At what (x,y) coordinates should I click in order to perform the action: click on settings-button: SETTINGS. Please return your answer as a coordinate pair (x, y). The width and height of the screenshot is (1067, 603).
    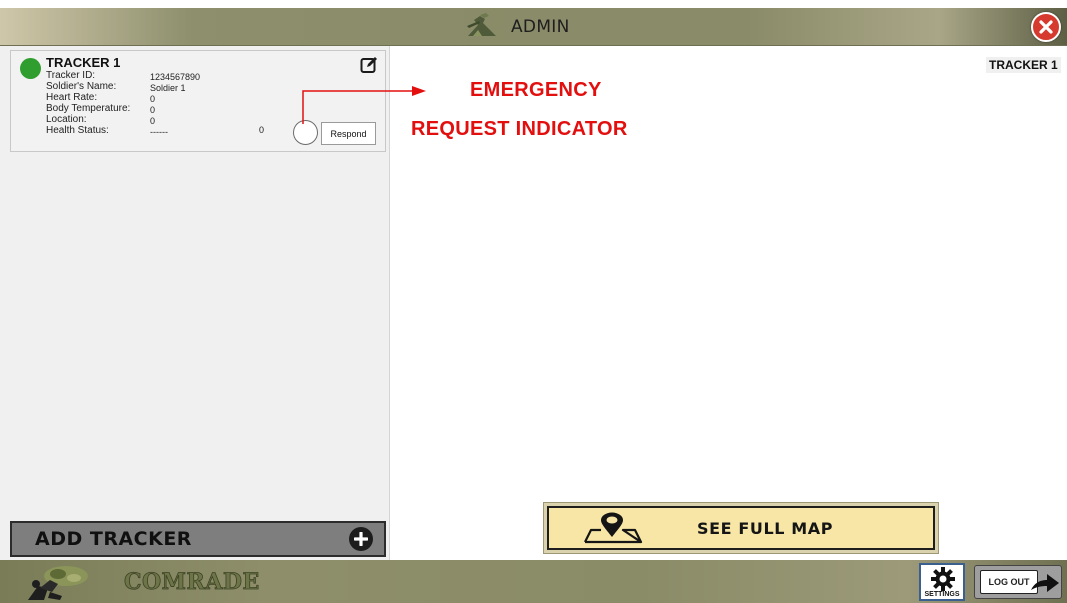
    Looking at the image, I should click on (942, 582).